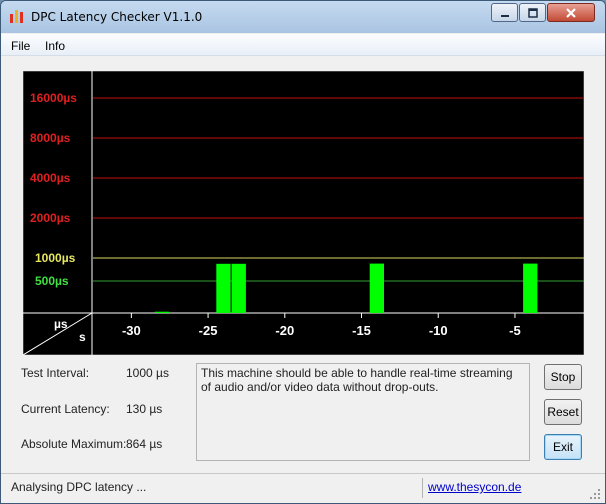 The image size is (606, 504). I want to click on stop-button: Stop, so click(563, 377).